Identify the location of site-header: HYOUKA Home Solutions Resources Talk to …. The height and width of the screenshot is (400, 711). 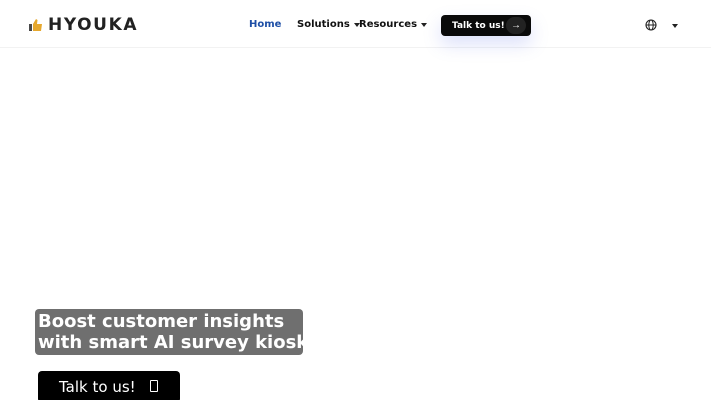
(355, 24).